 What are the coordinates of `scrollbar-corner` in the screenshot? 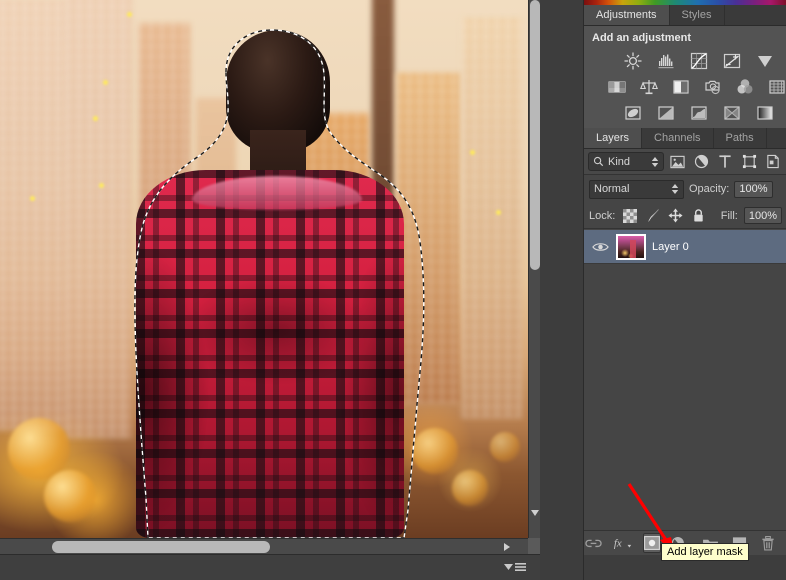 It's located at (534, 546).